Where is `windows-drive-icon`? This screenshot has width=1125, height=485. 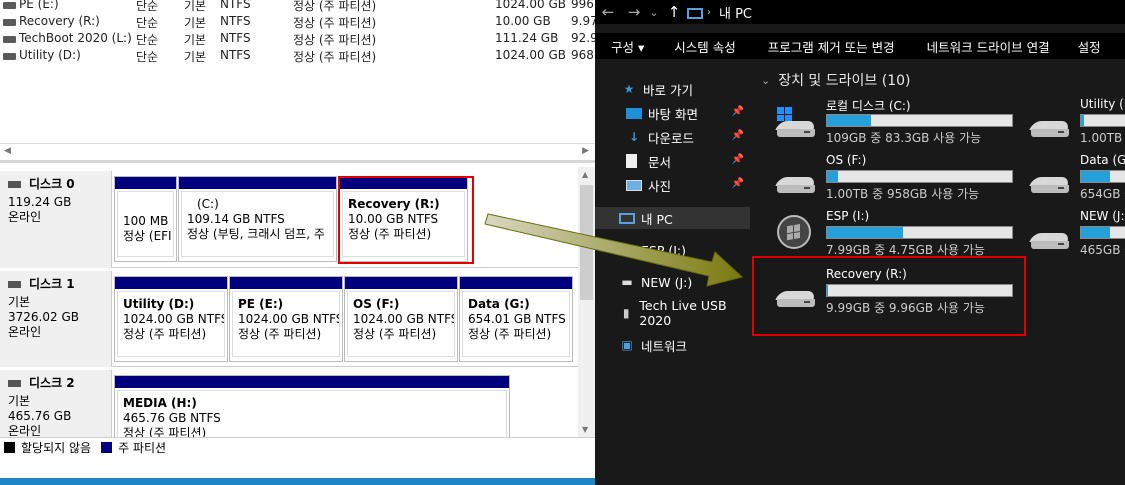 windows-drive-icon is located at coordinates (795, 122).